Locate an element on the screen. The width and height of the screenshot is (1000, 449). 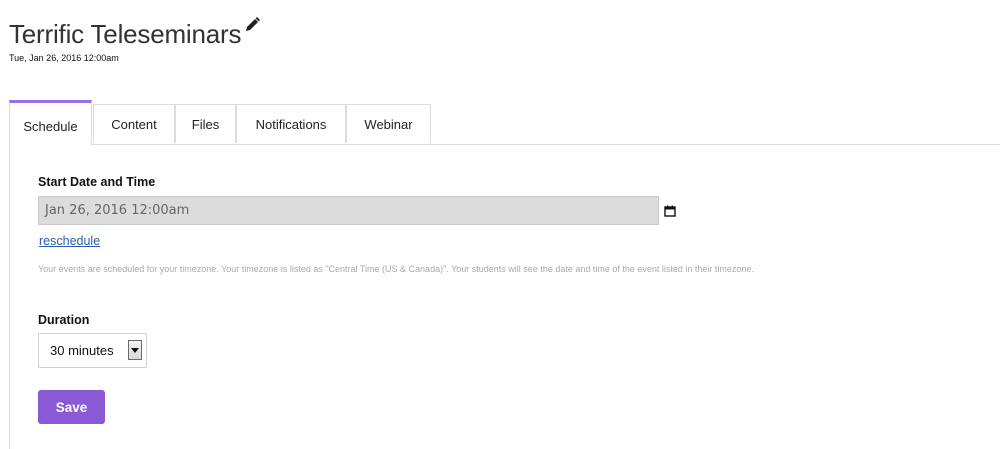
duration-value: 30 minutes is located at coordinates (82, 350).